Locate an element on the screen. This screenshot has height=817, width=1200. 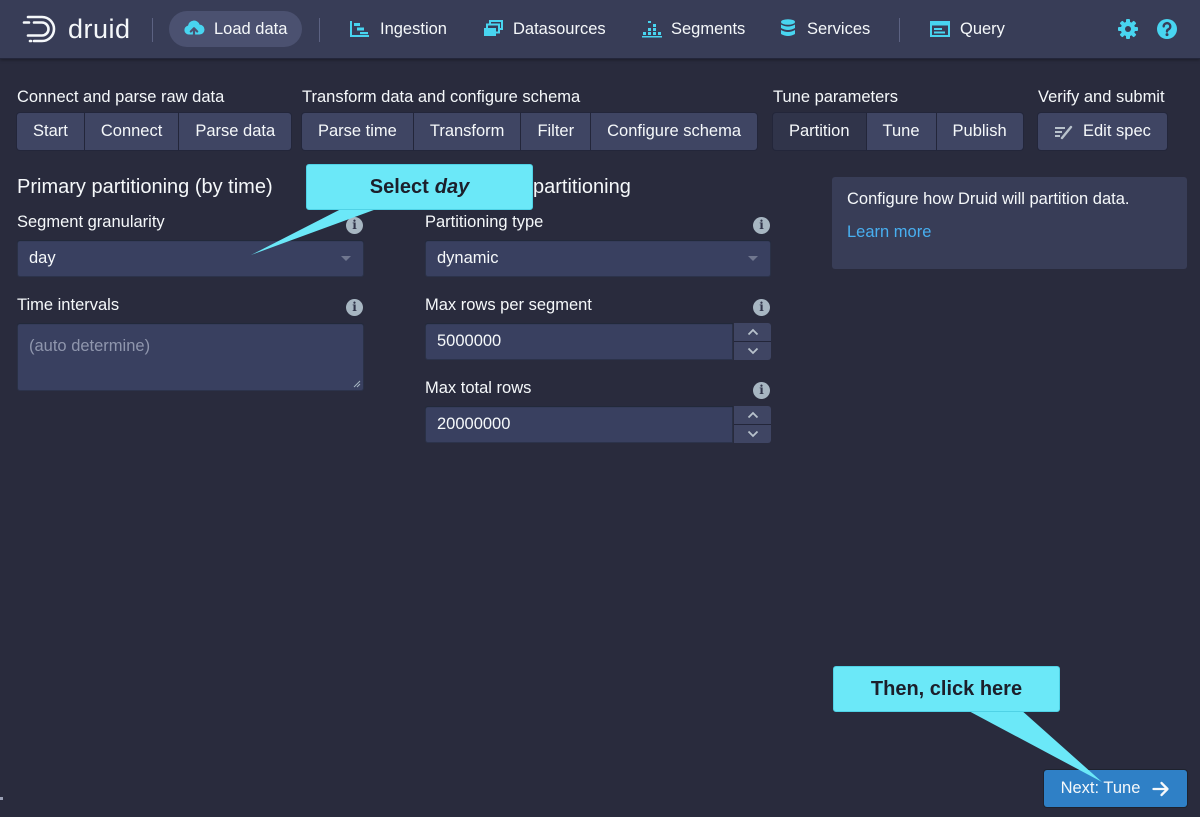
segment-granularity-info-icon: i is located at coordinates (354, 225).